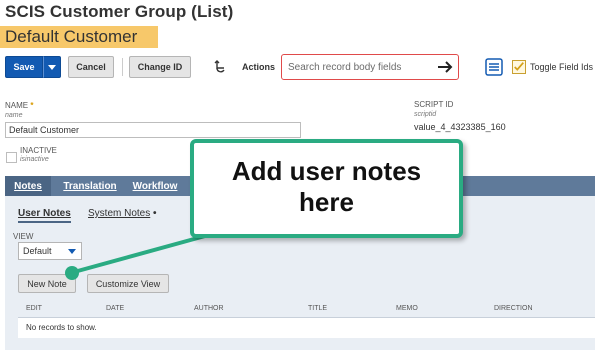 The height and width of the screenshot is (350, 600). What do you see at coordinates (32, 105) in the screenshot?
I see `required-mark: *` at bounding box center [32, 105].